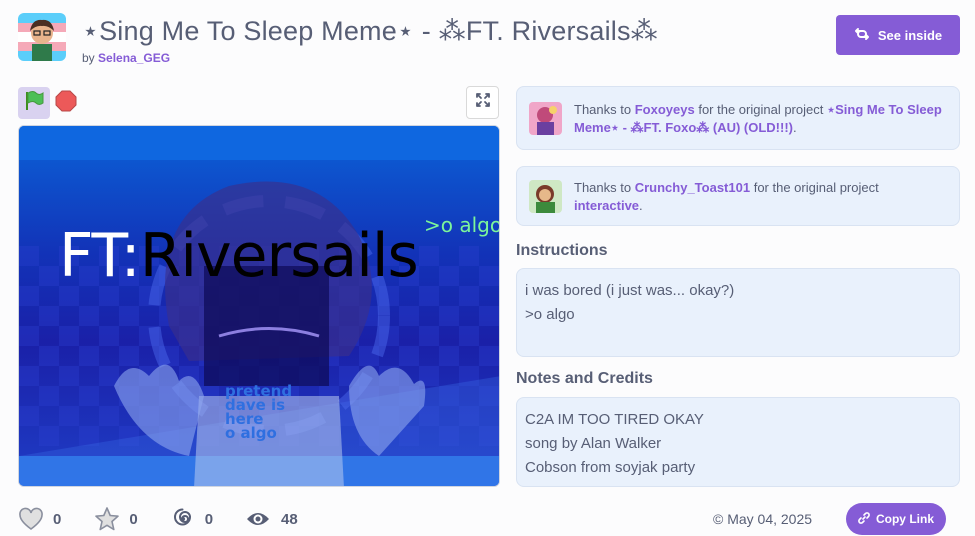  What do you see at coordinates (239, 256) in the screenshot?
I see `stage-title: FT:Riversails` at bounding box center [239, 256].